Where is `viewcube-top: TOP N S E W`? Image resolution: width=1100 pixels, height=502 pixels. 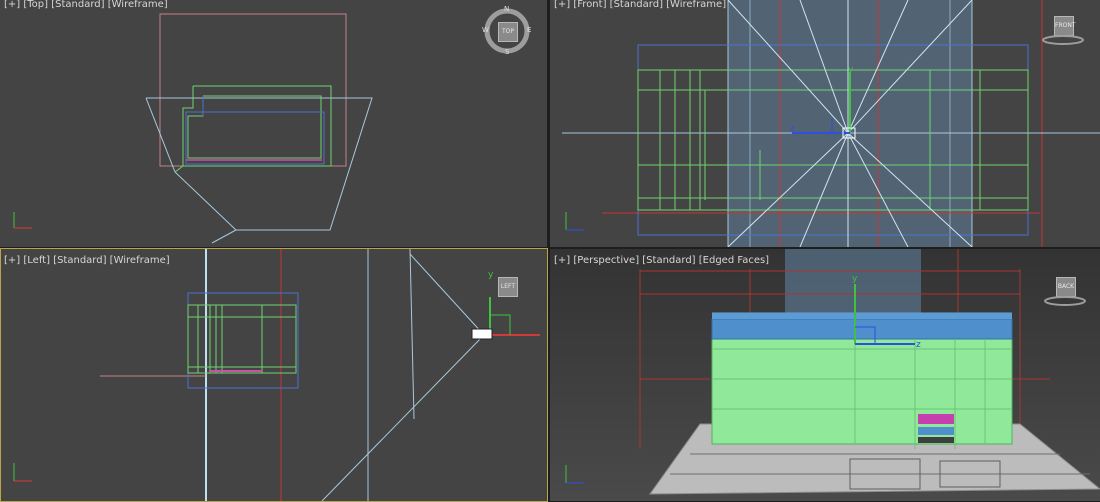
viewcube-top: TOP N S E W is located at coordinates (507, 30).